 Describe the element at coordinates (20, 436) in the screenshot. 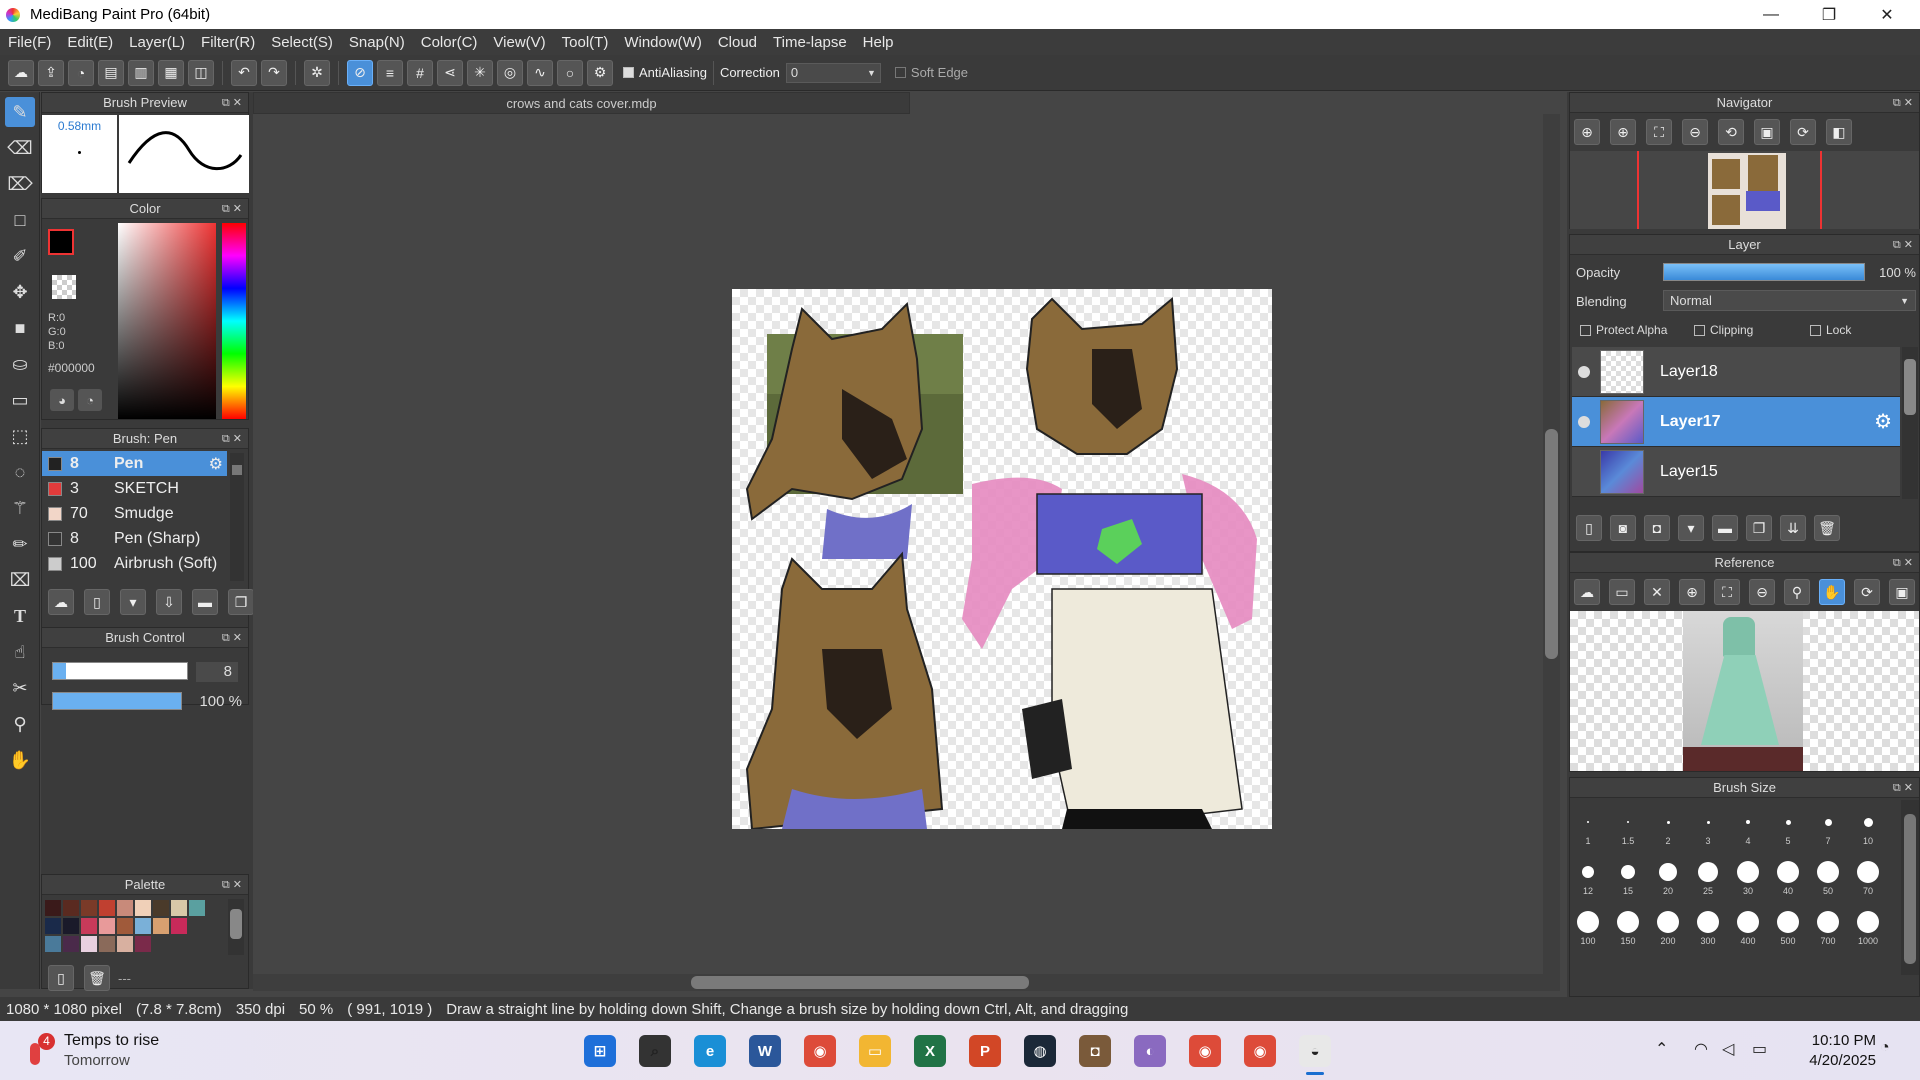

I see `select-tool: ⬚` at that location.